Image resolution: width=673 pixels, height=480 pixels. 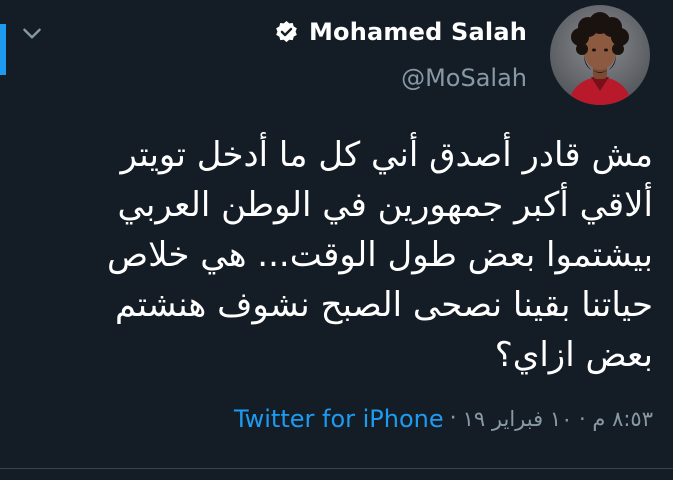 I want to click on divider, so click(x=336, y=468).